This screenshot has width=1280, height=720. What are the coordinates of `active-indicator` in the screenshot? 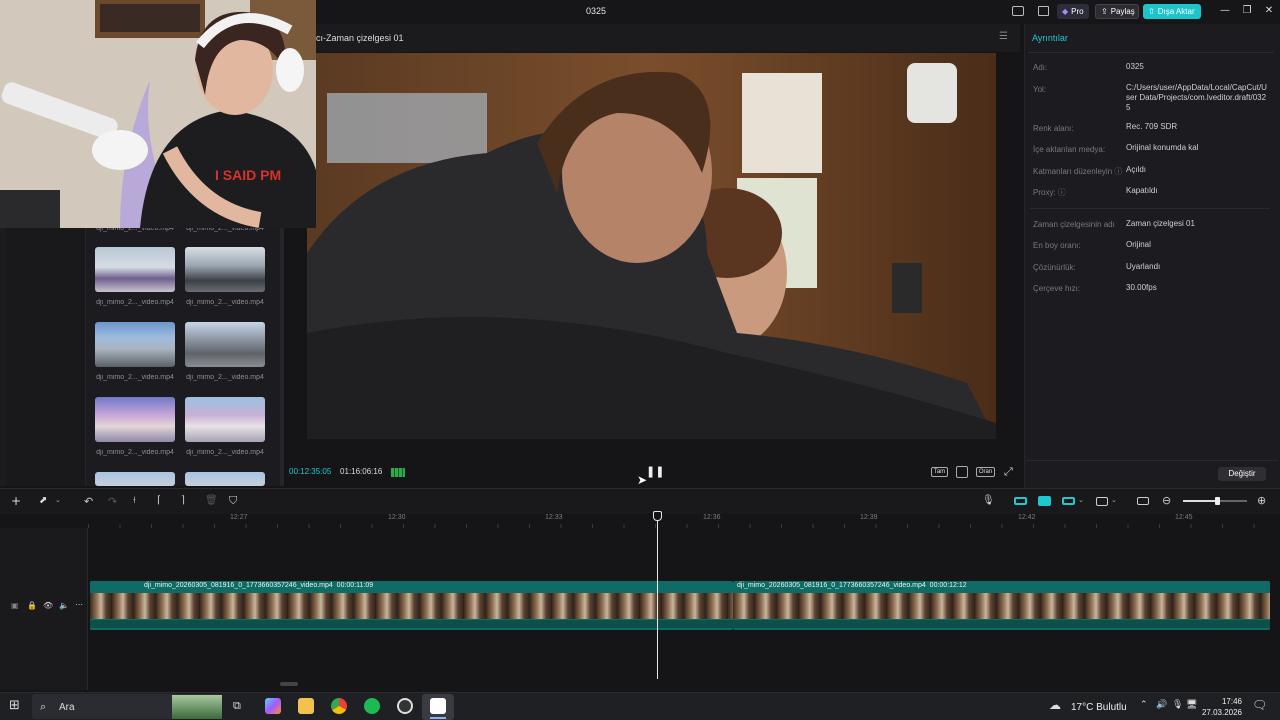 It's located at (438, 718).